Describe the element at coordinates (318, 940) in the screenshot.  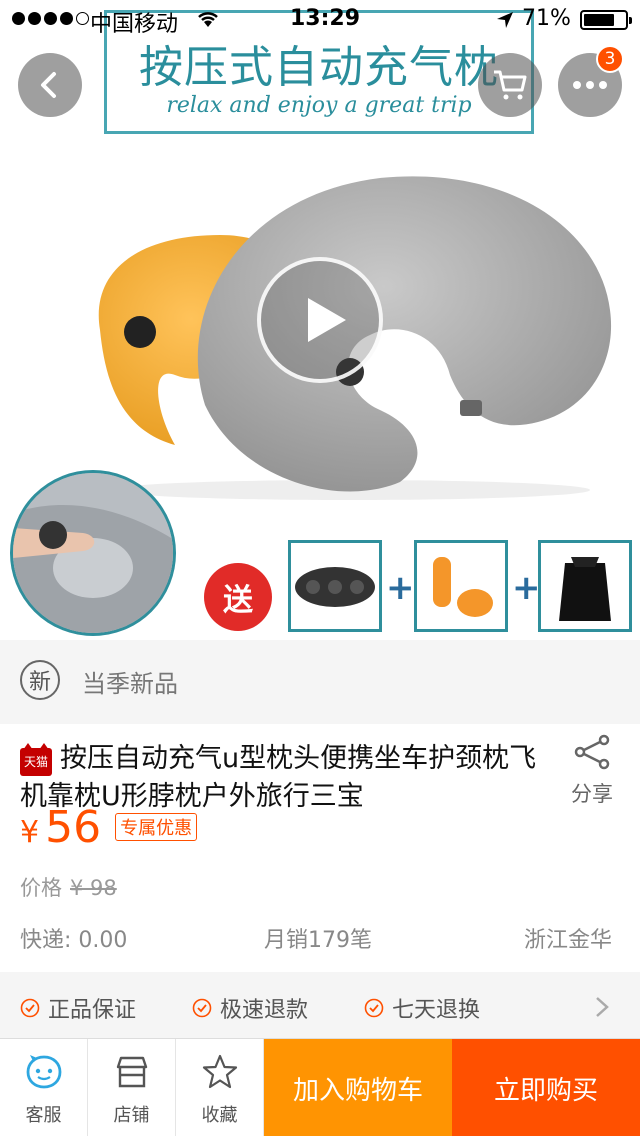
I see `monthly-sales: 月销179笔` at that location.